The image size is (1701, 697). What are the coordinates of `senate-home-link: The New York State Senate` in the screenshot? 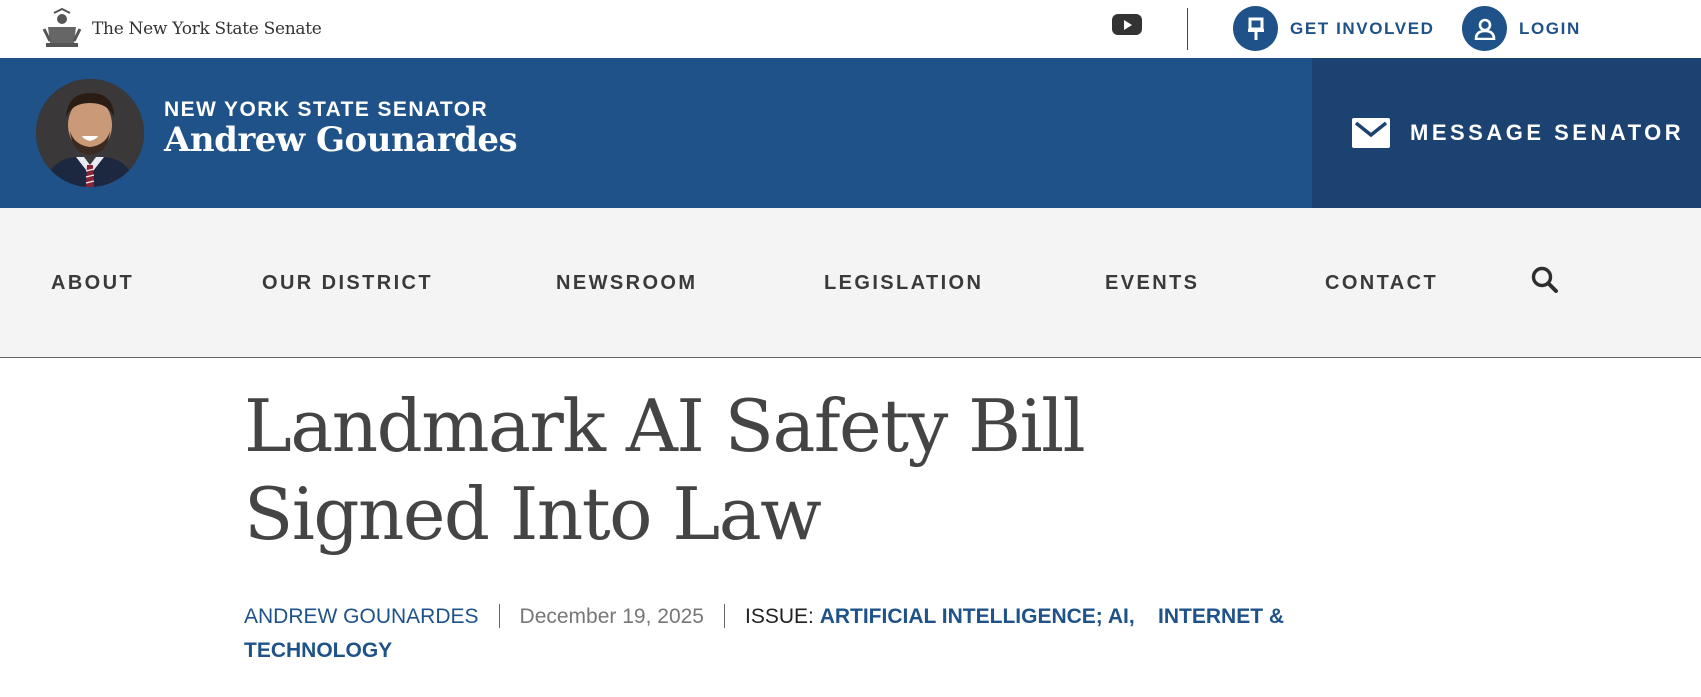 It's located at (181, 29).